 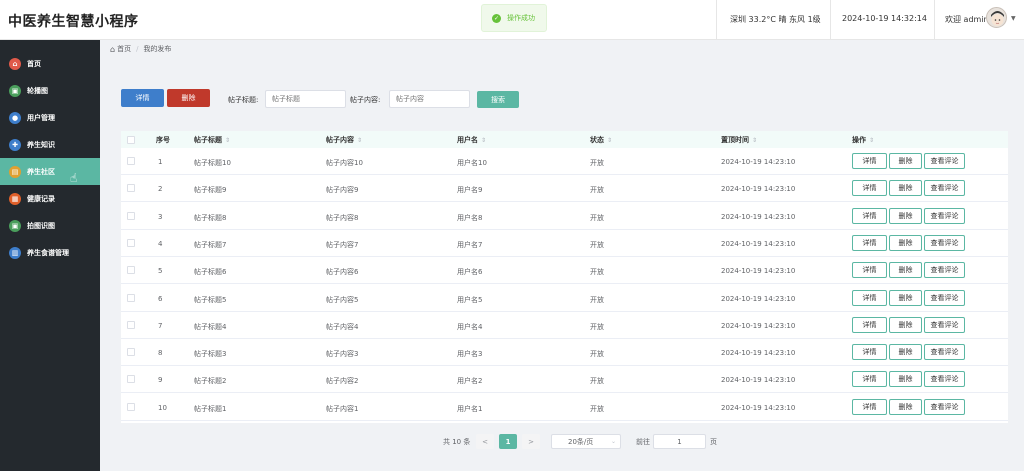 What do you see at coordinates (586, 441) in the screenshot?
I see `page-size-select: 20条/页 ⌄` at bounding box center [586, 441].